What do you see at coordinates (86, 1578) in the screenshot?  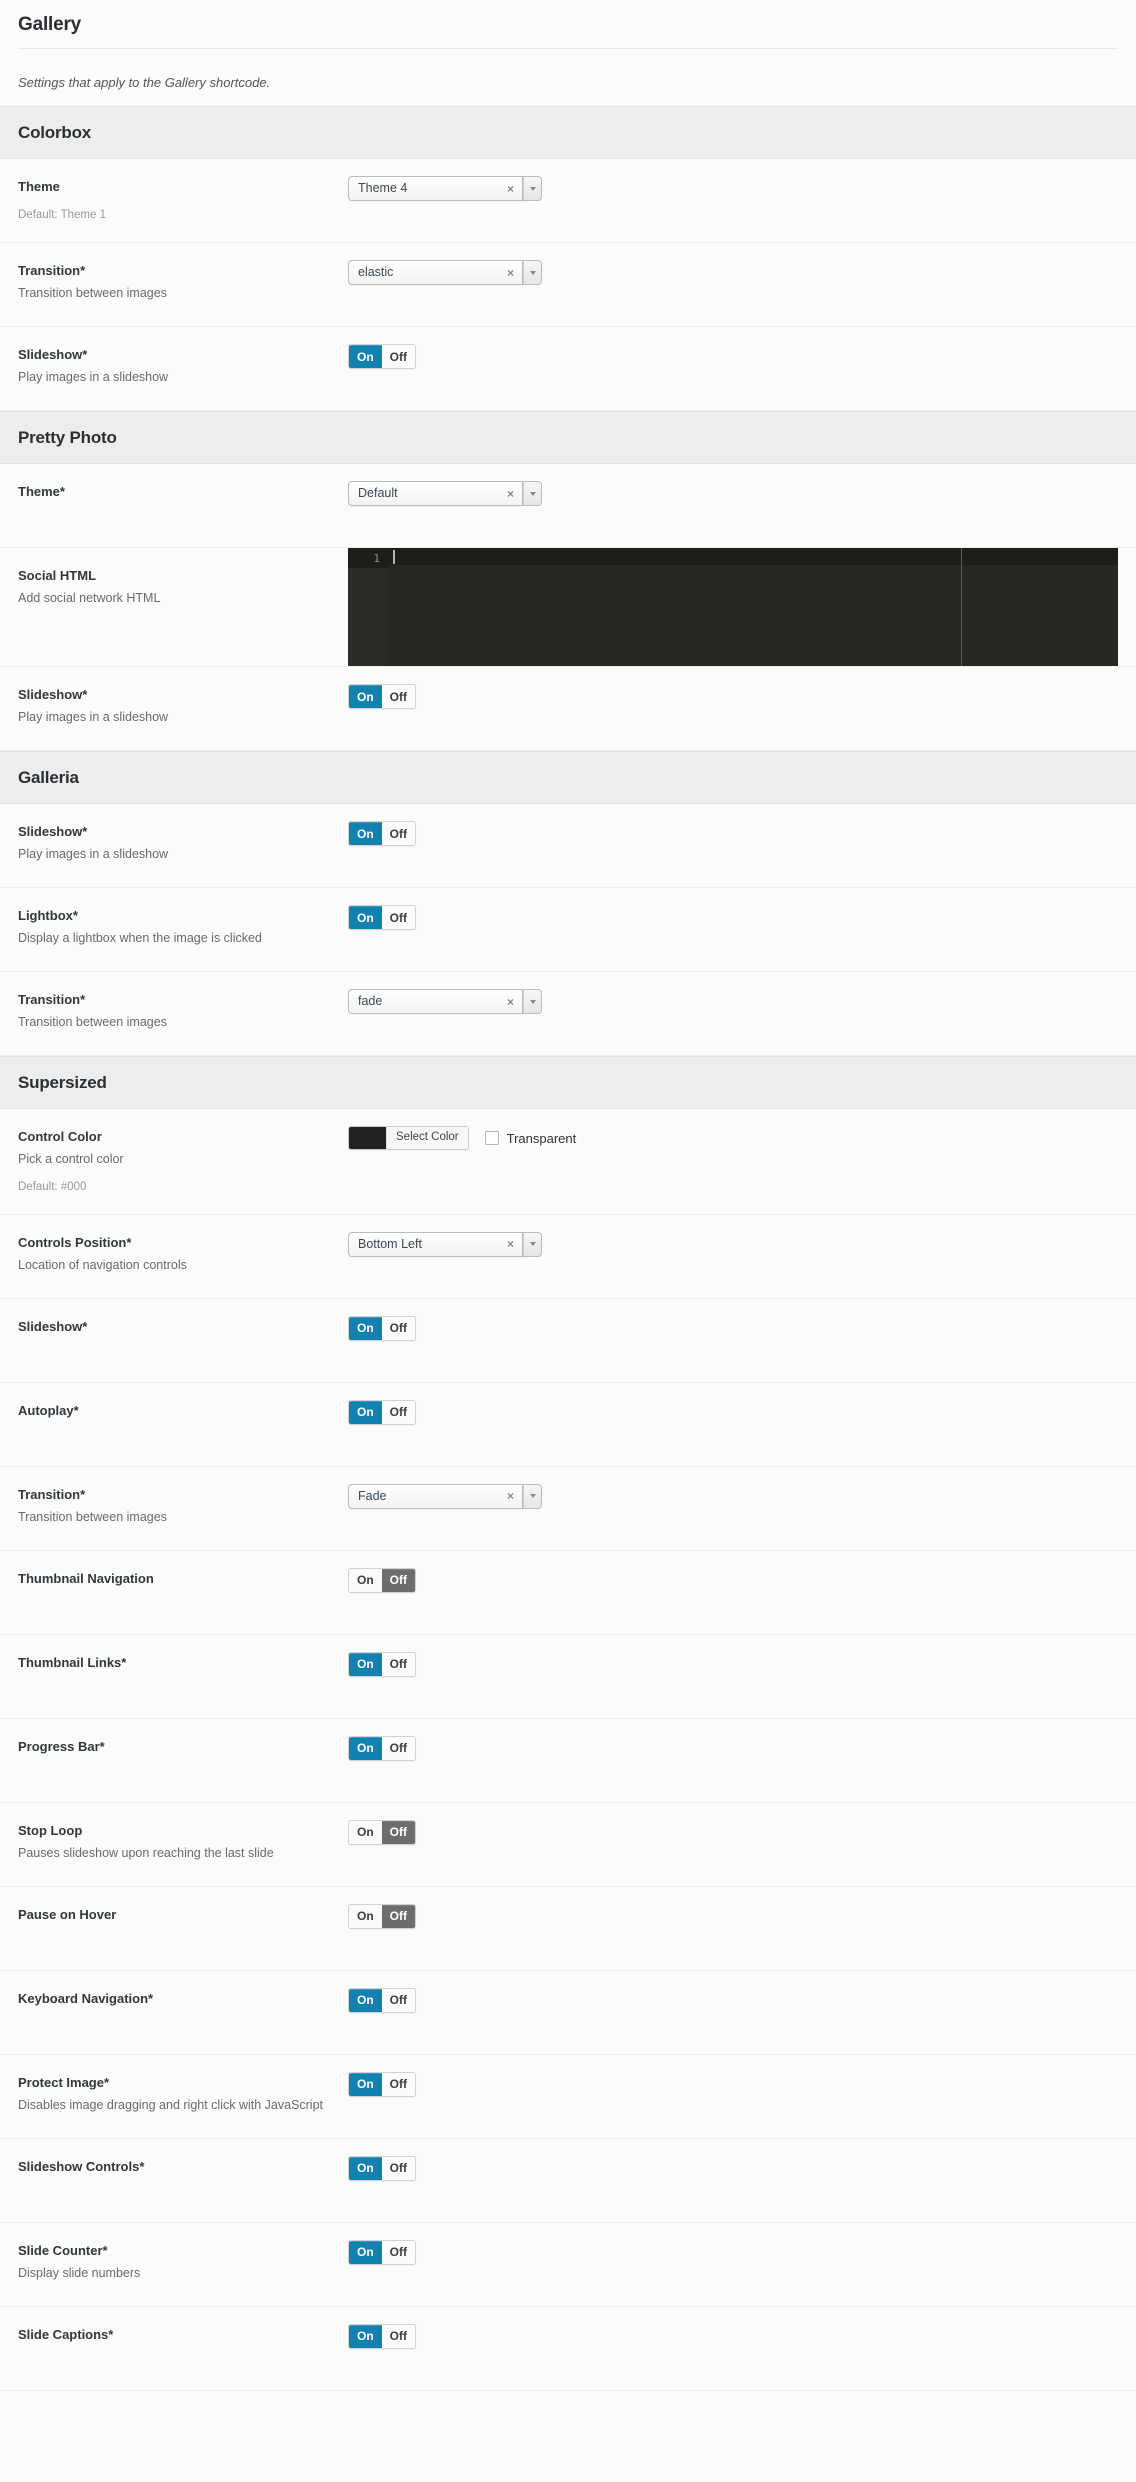 I see `field-title: Thumbnail Navigation` at bounding box center [86, 1578].